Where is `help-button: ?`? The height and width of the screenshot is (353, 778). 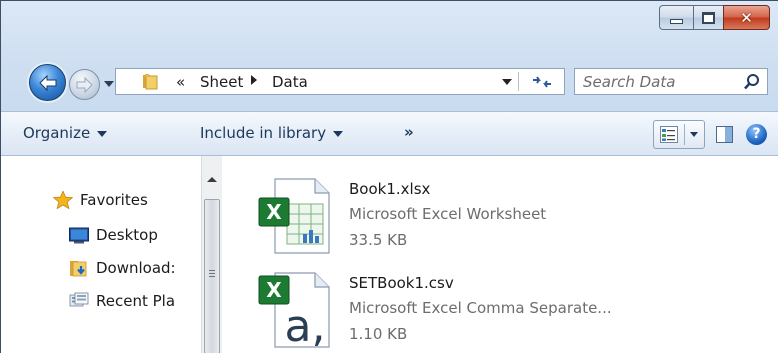 help-button: ? is located at coordinates (756, 134).